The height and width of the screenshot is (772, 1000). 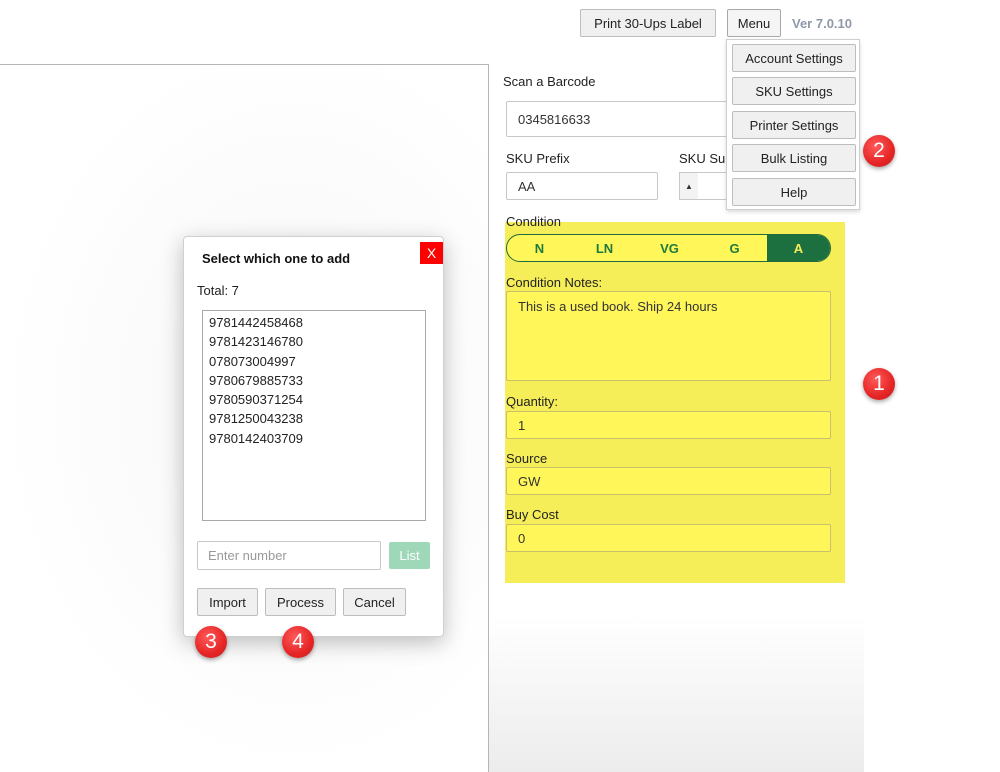 What do you see at coordinates (244, 64) in the screenshot?
I see `divider-horizontal` at bounding box center [244, 64].